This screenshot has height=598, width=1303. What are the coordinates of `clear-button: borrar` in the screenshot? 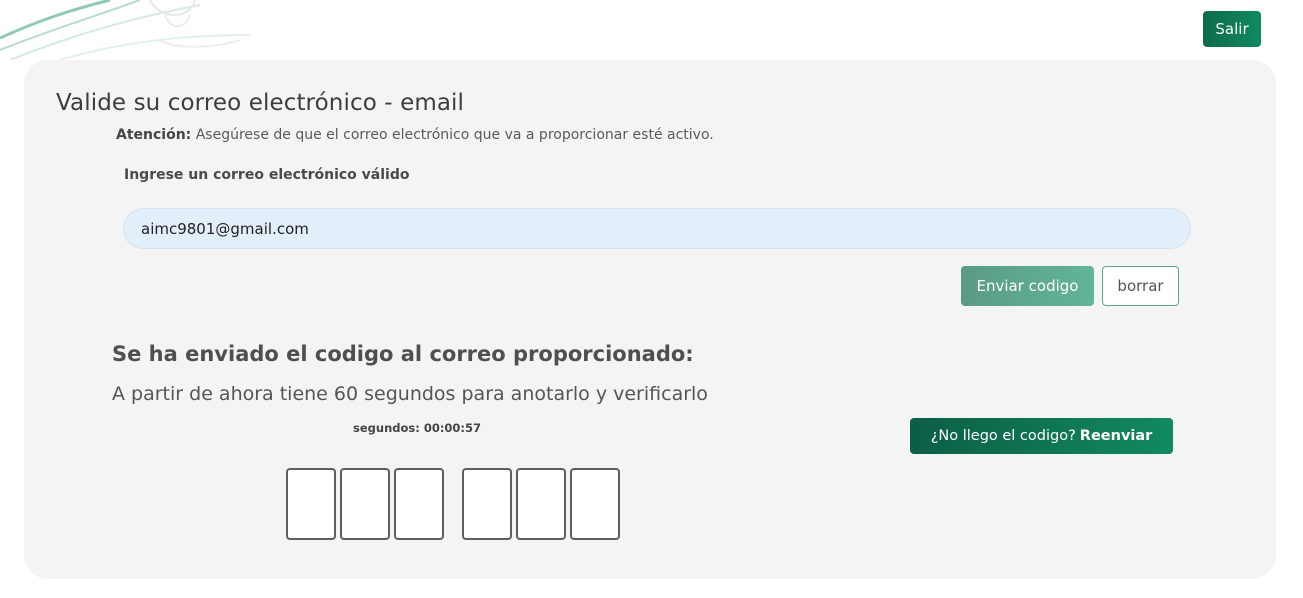 It's located at (1140, 286).